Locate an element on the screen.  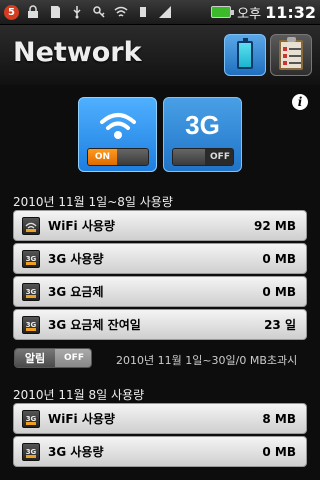
sd-card-icon is located at coordinates (55, 12).